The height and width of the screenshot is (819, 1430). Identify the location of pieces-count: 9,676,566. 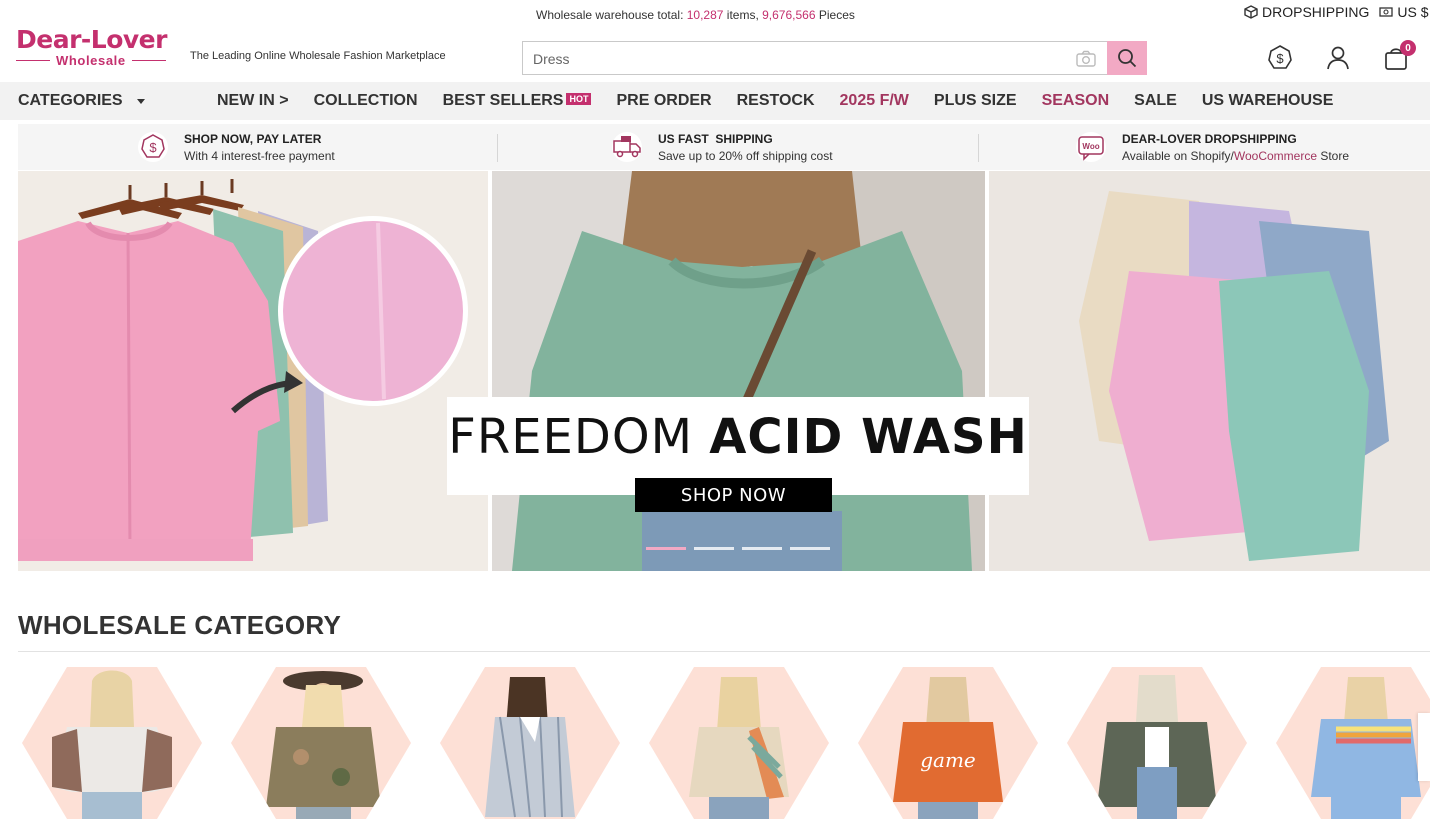
(789, 15).